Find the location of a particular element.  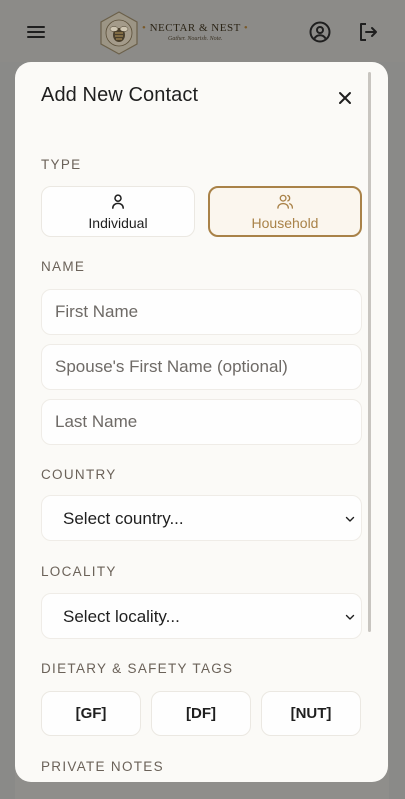

tag-gluten-free-button: [GF] is located at coordinates (91, 713).